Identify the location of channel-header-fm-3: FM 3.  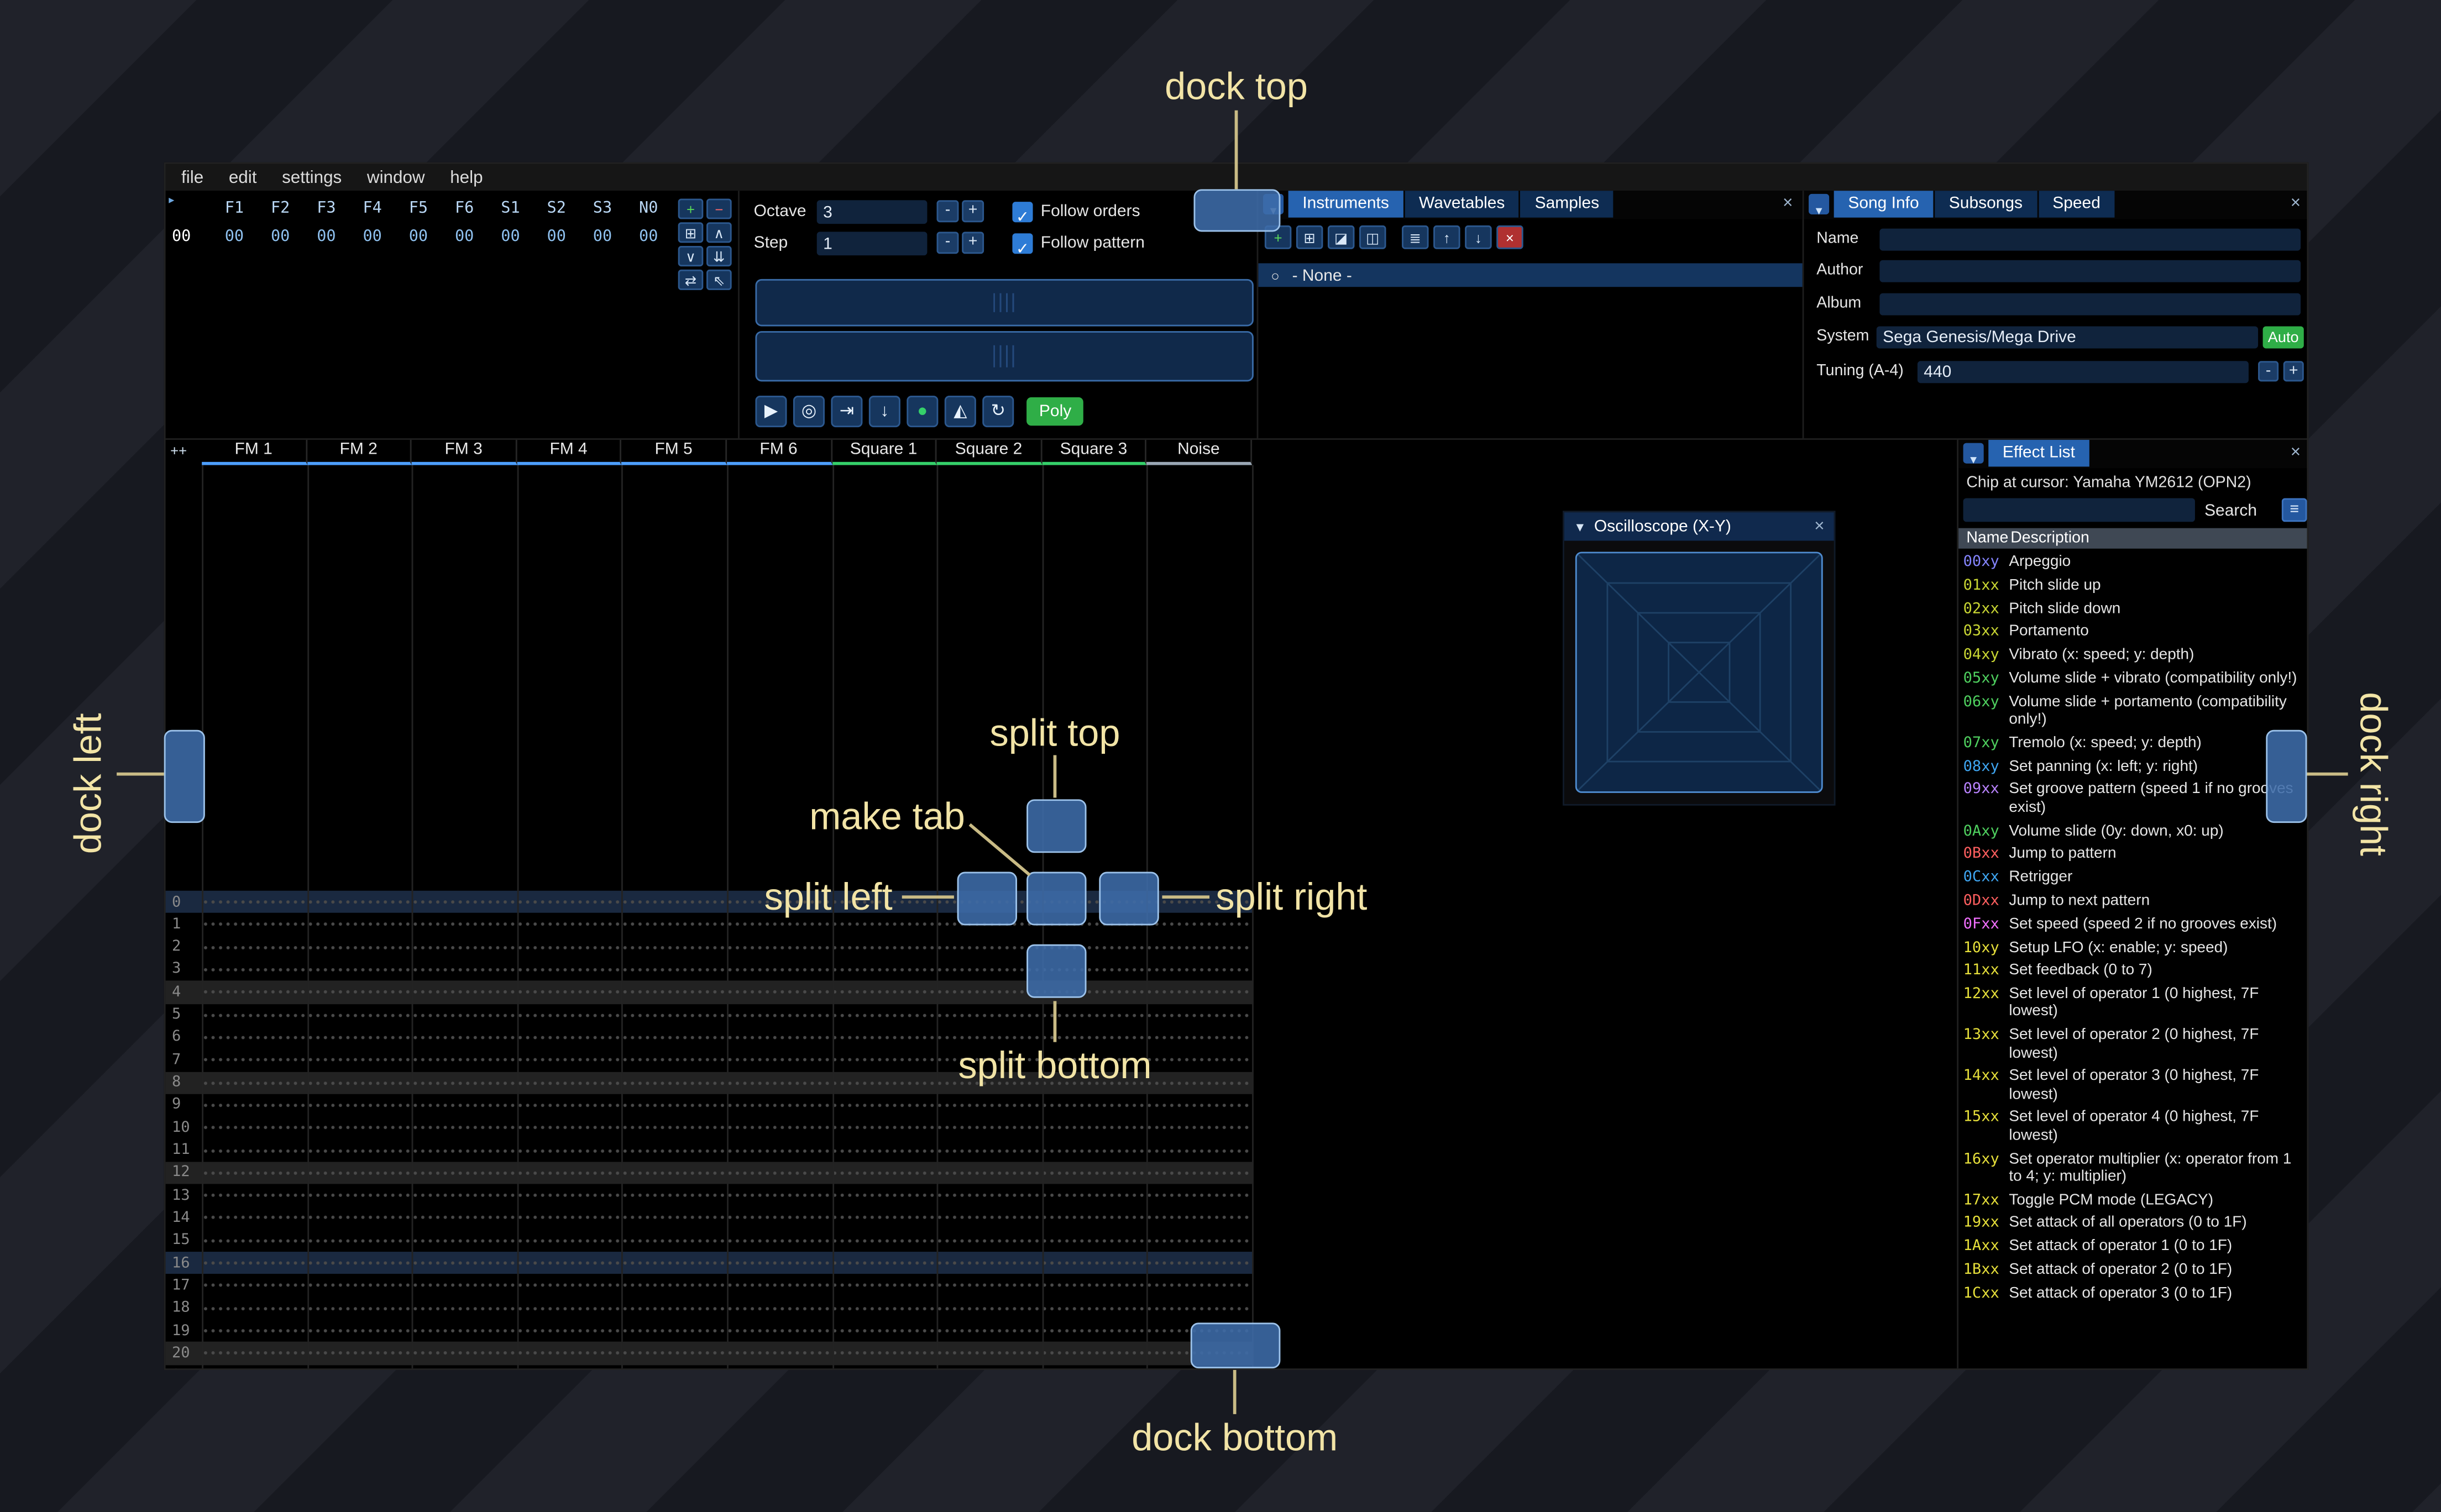
(464, 452).